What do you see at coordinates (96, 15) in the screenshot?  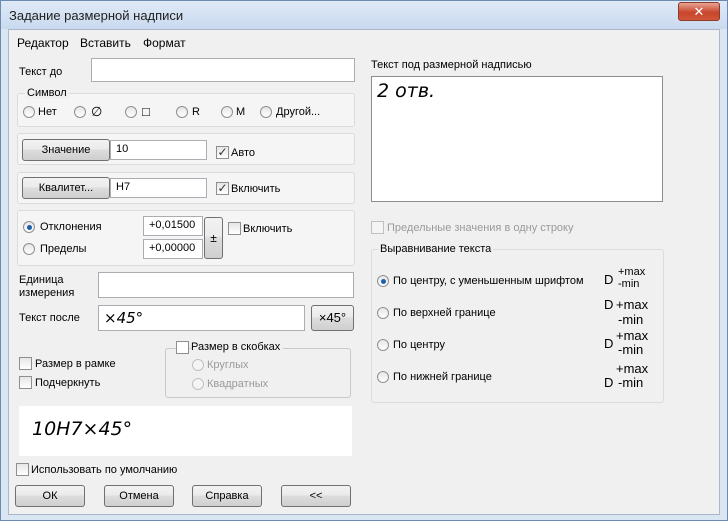 I see `window-title: Задание размерной надписи` at bounding box center [96, 15].